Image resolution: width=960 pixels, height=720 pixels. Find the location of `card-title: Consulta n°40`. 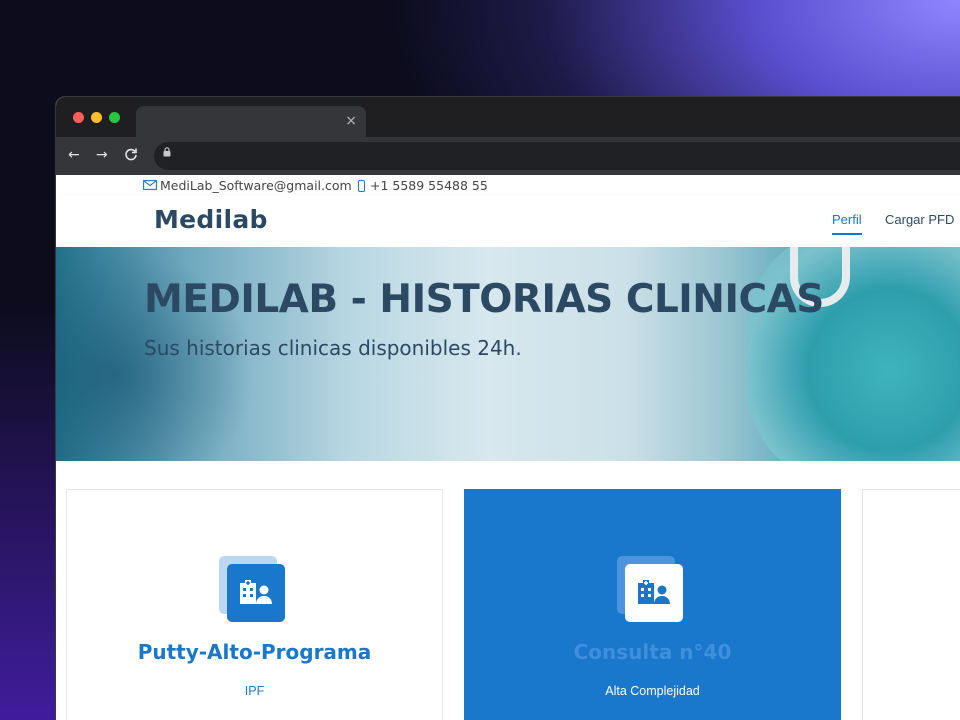

card-title: Consulta n°40 is located at coordinates (652, 652).